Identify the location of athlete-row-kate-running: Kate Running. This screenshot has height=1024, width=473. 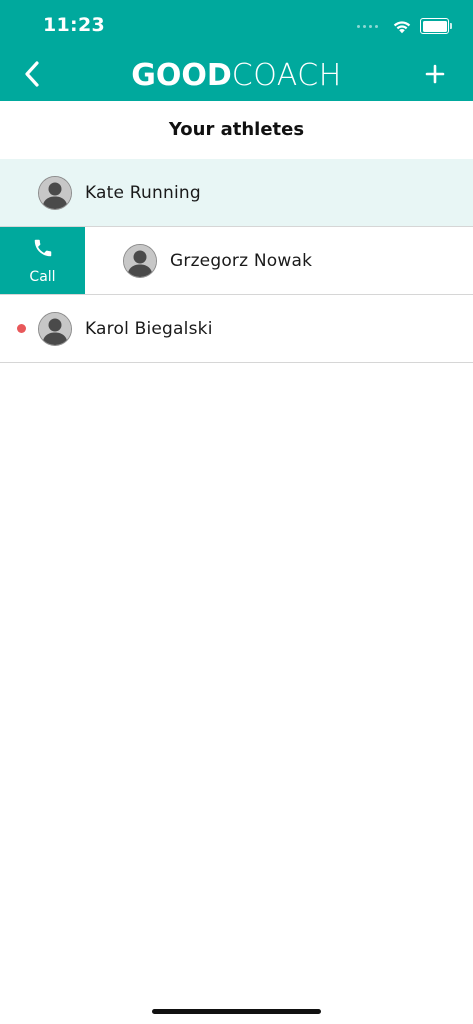
(236, 193).